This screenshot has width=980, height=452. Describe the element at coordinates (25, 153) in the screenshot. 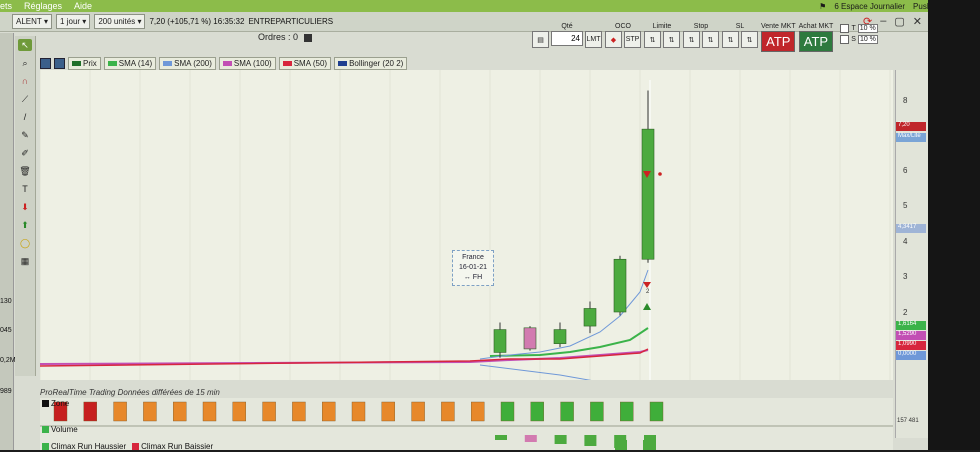

I see `brush-icon: ✐` at that location.